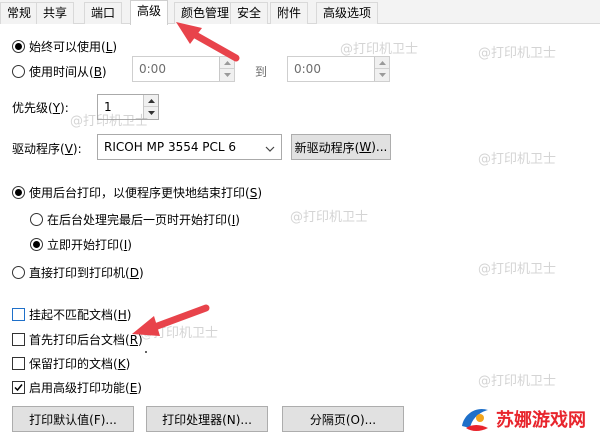 Image resolution: width=600 pixels, height=440 pixels. Describe the element at coordinates (475, 419) in the screenshot. I see `logo-emblem-icon` at that location.